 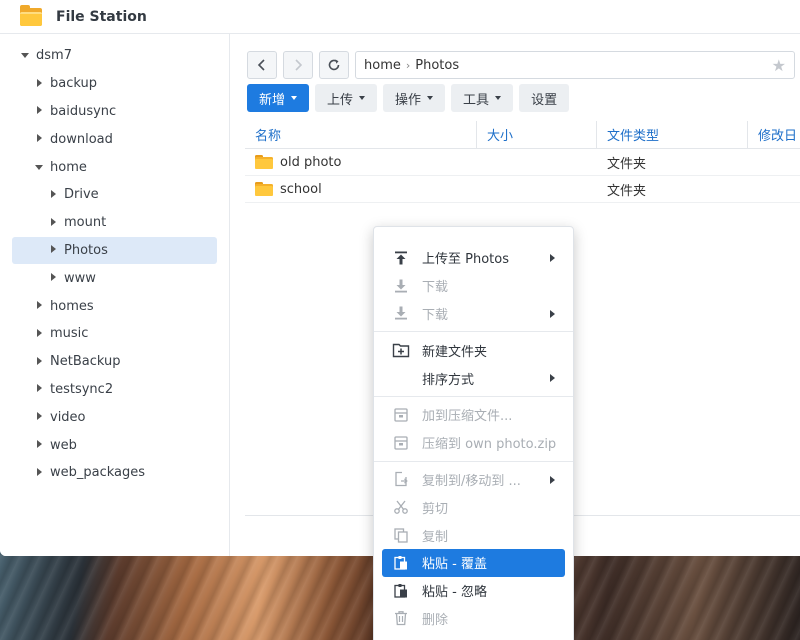 I want to click on menu-item-label: 复制, so click(x=435, y=537).